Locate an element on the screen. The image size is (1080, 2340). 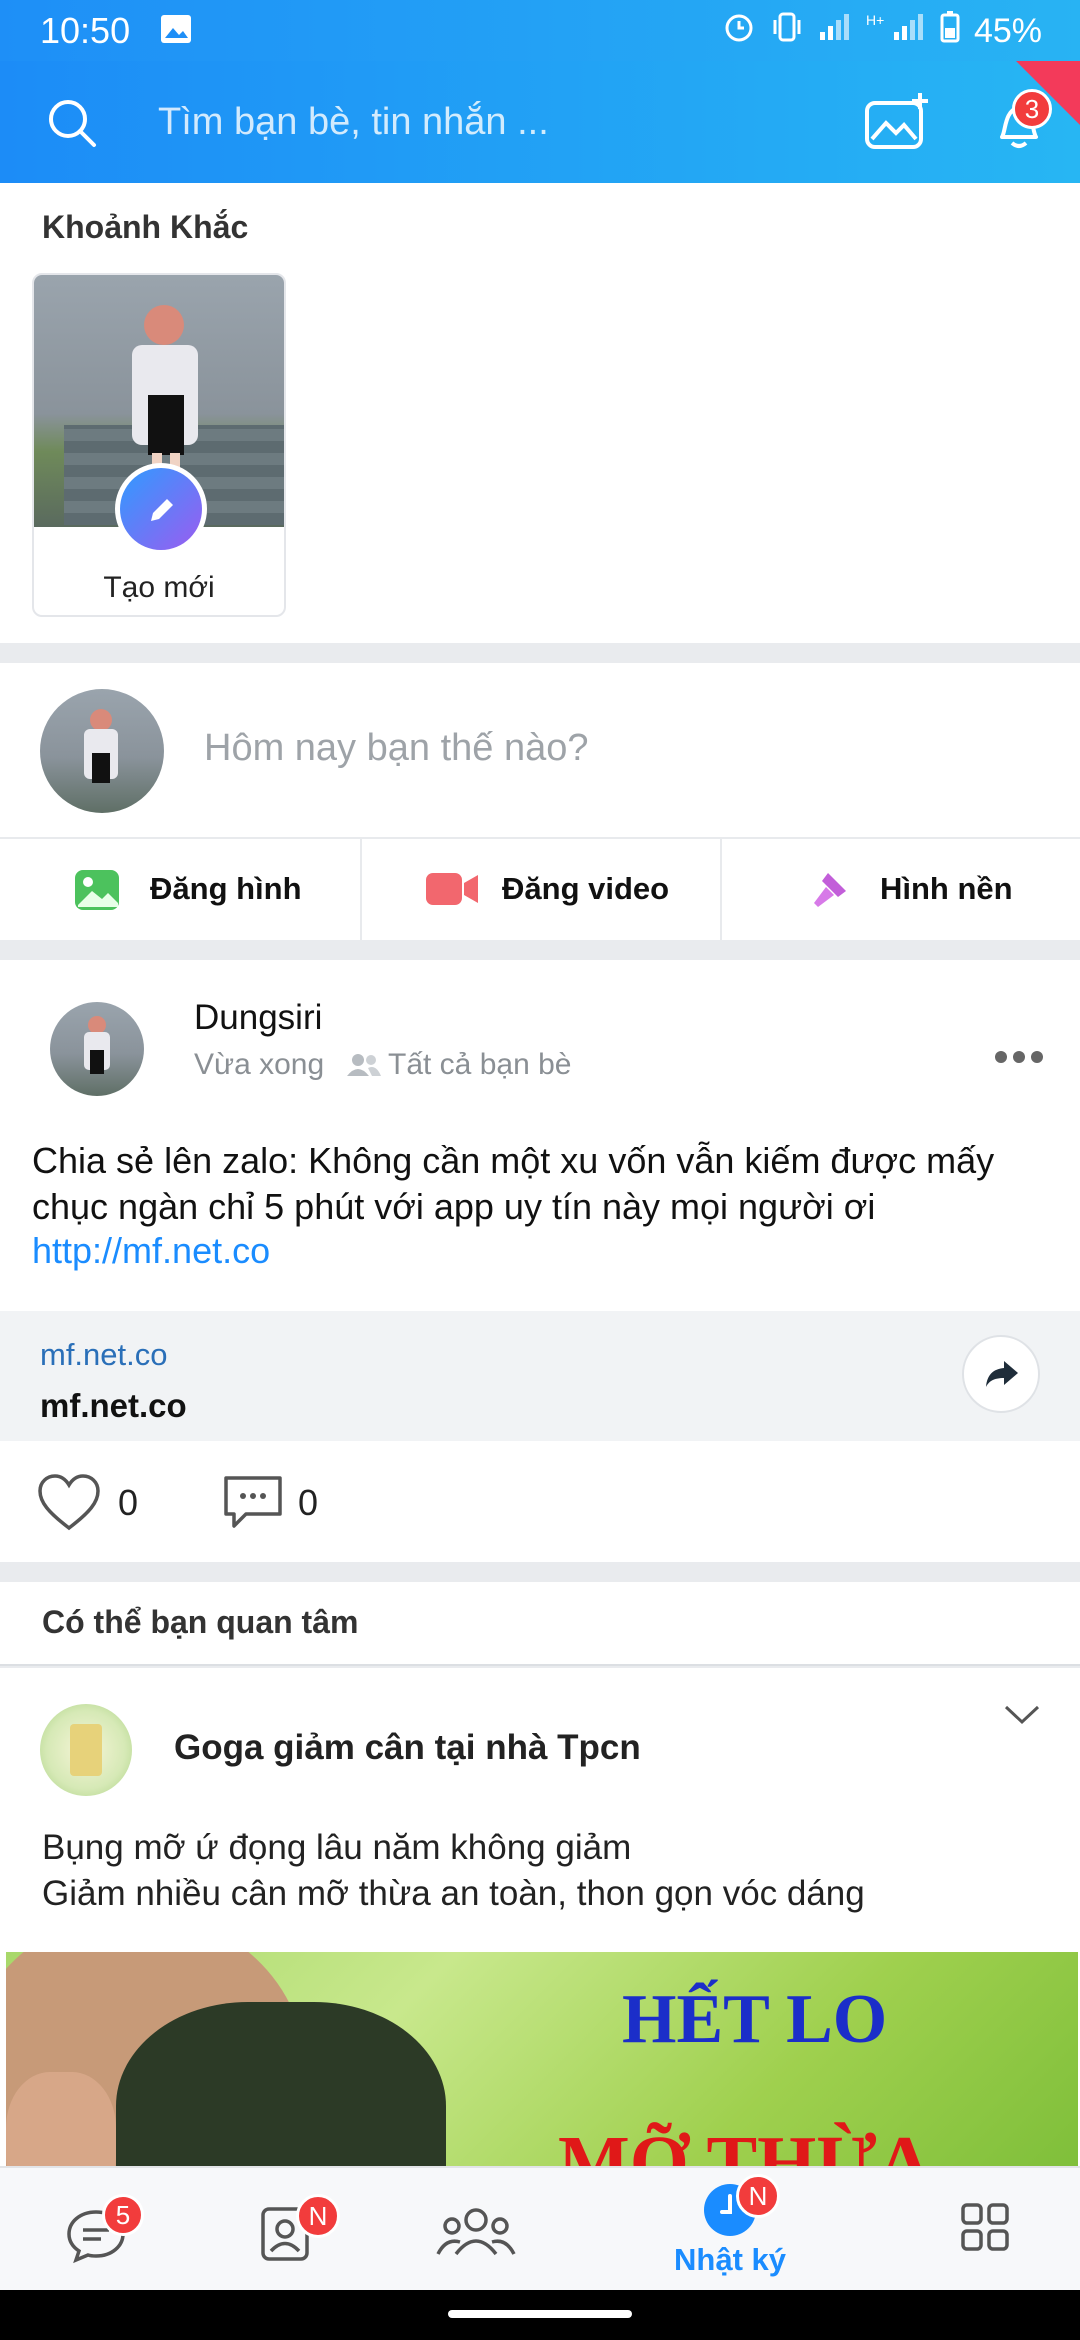
nav-contacts: N is located at coordinates (304, 2234).